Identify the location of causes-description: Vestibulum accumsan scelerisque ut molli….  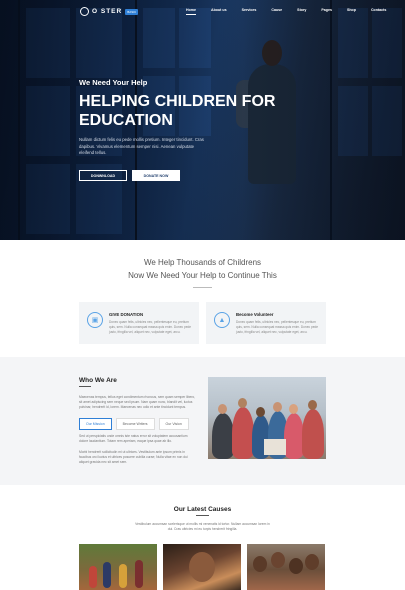
(202, 526).